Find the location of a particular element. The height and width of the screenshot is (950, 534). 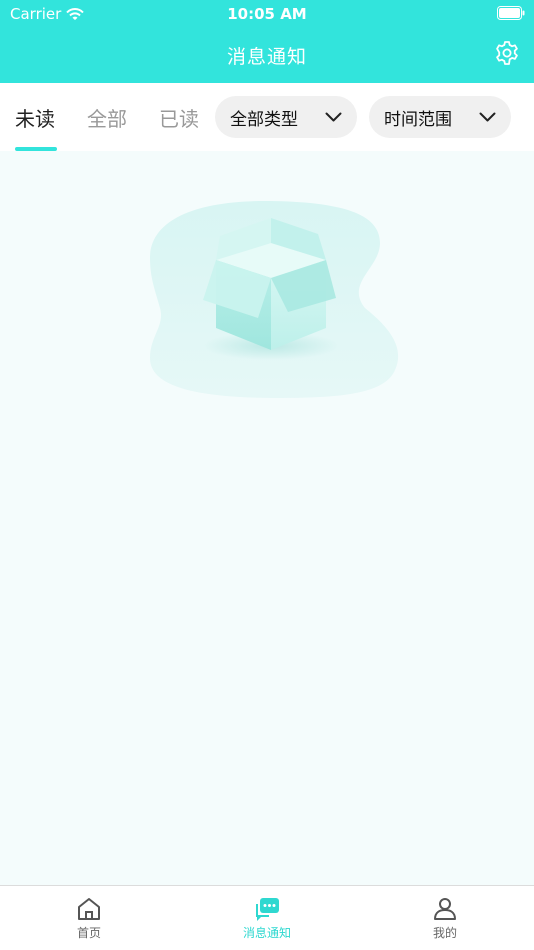

type-filter-label: 全部类型 is located at coordinates (264, 119).